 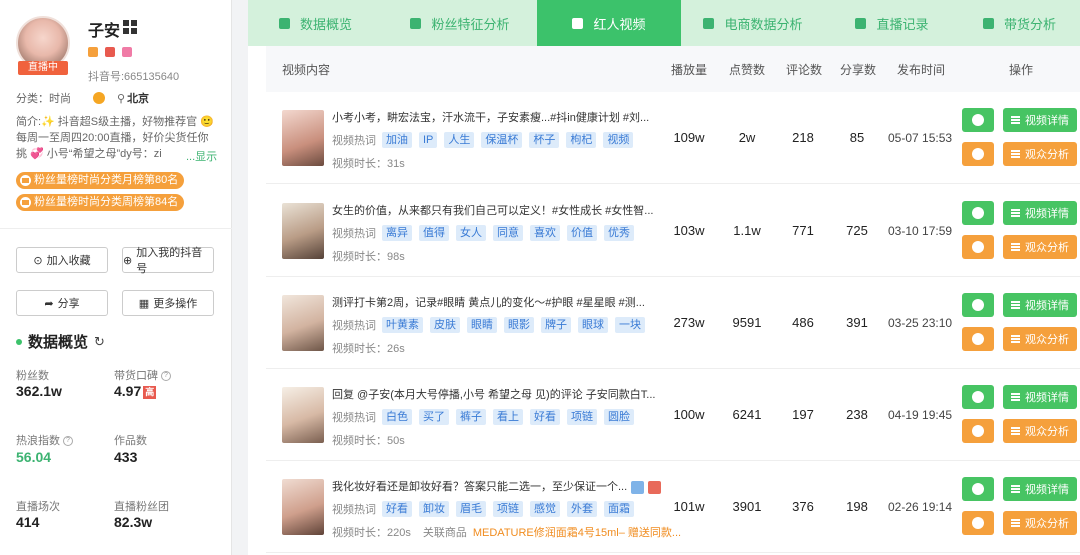 I want to click on keyword-tag: 皮肤, so click(x=445, y=325).